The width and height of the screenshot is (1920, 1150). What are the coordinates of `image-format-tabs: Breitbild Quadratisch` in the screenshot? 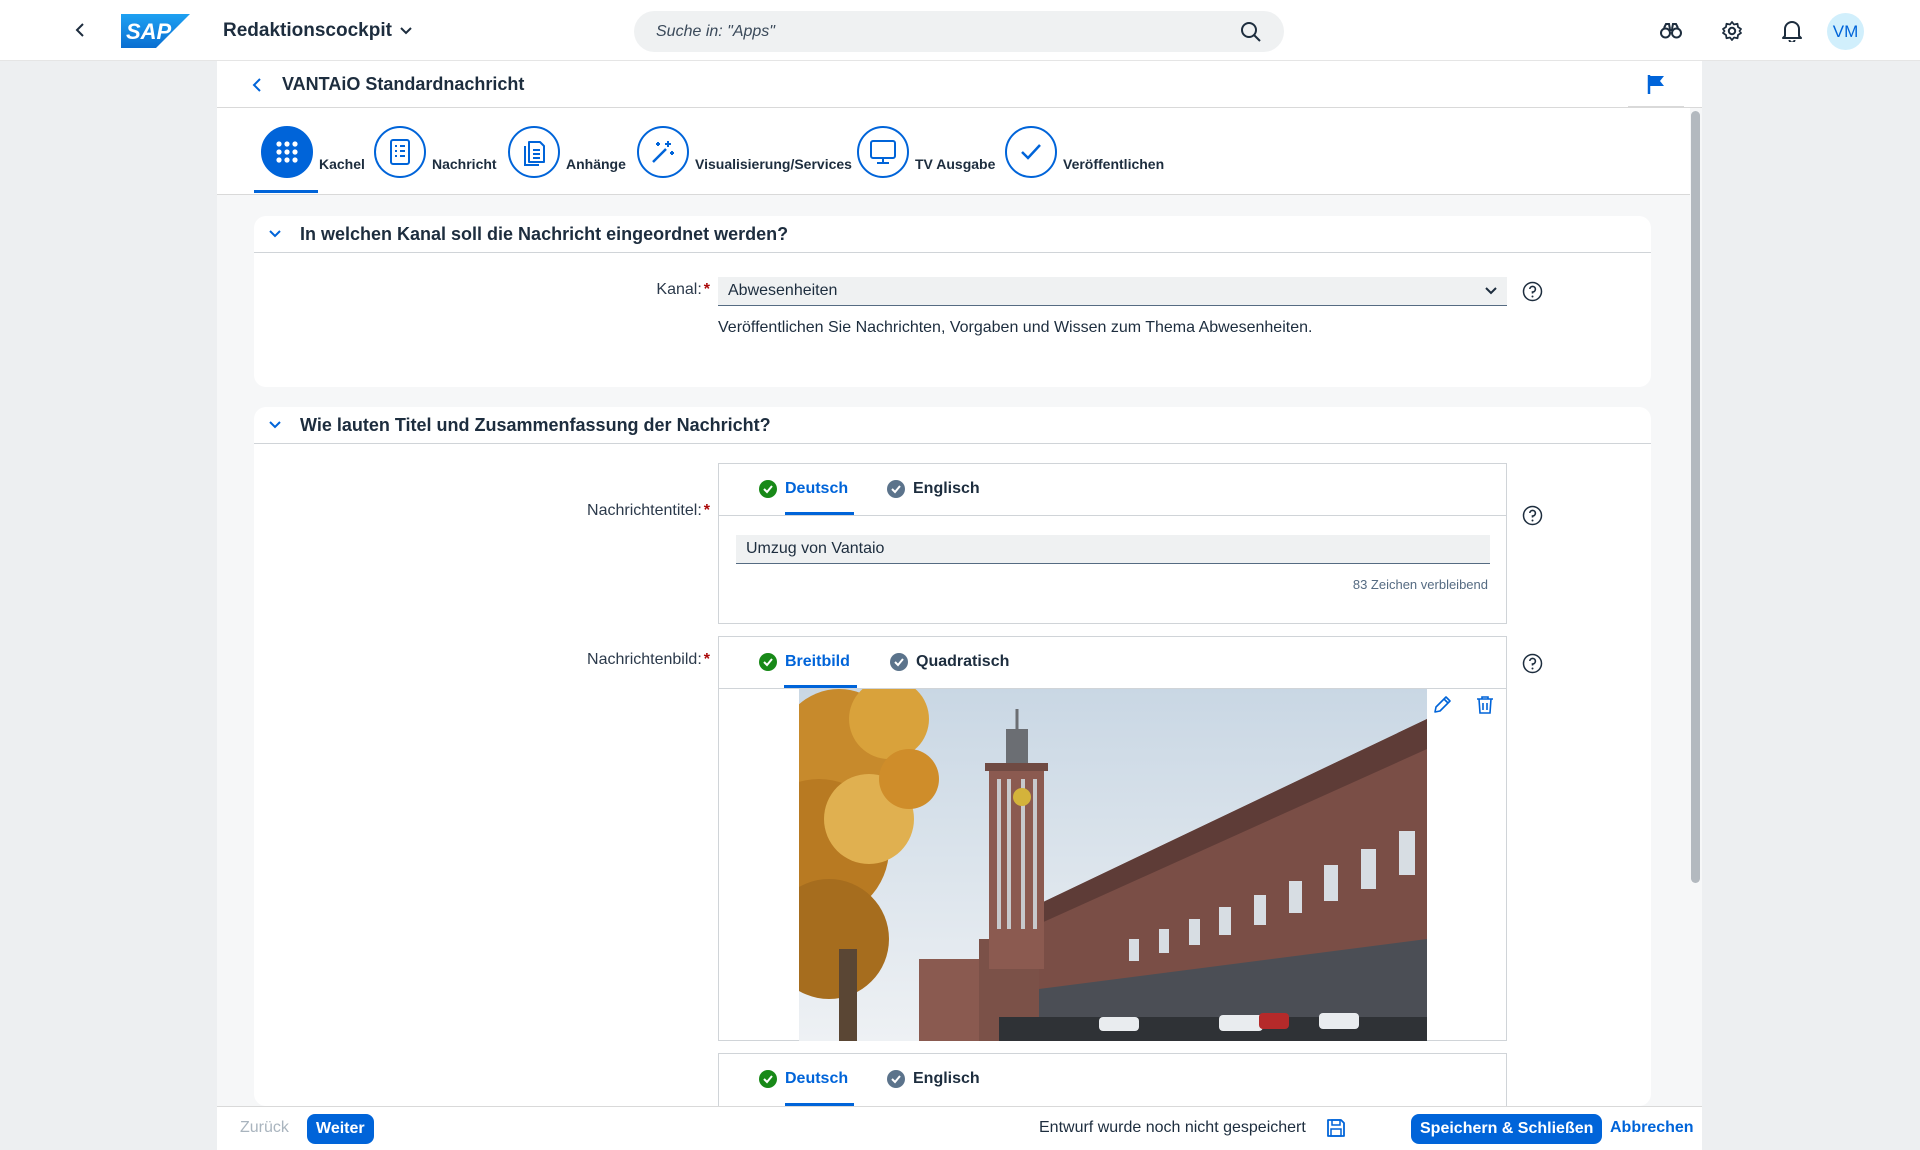 It's located at (1112, 663).